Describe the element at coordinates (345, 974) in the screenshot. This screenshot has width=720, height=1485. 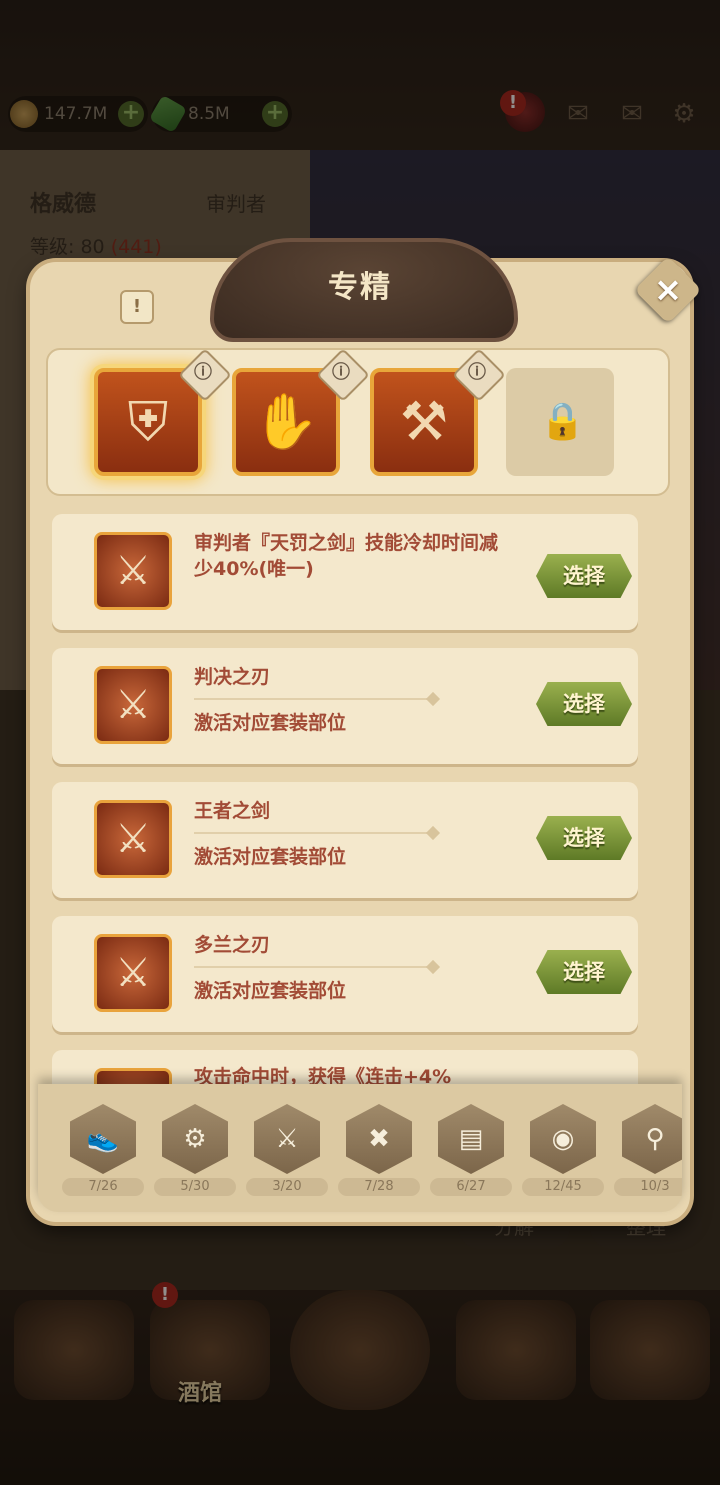
I see `list-item: ⚔ 多兰之刃 激活对应套装部位 选择` at that location.